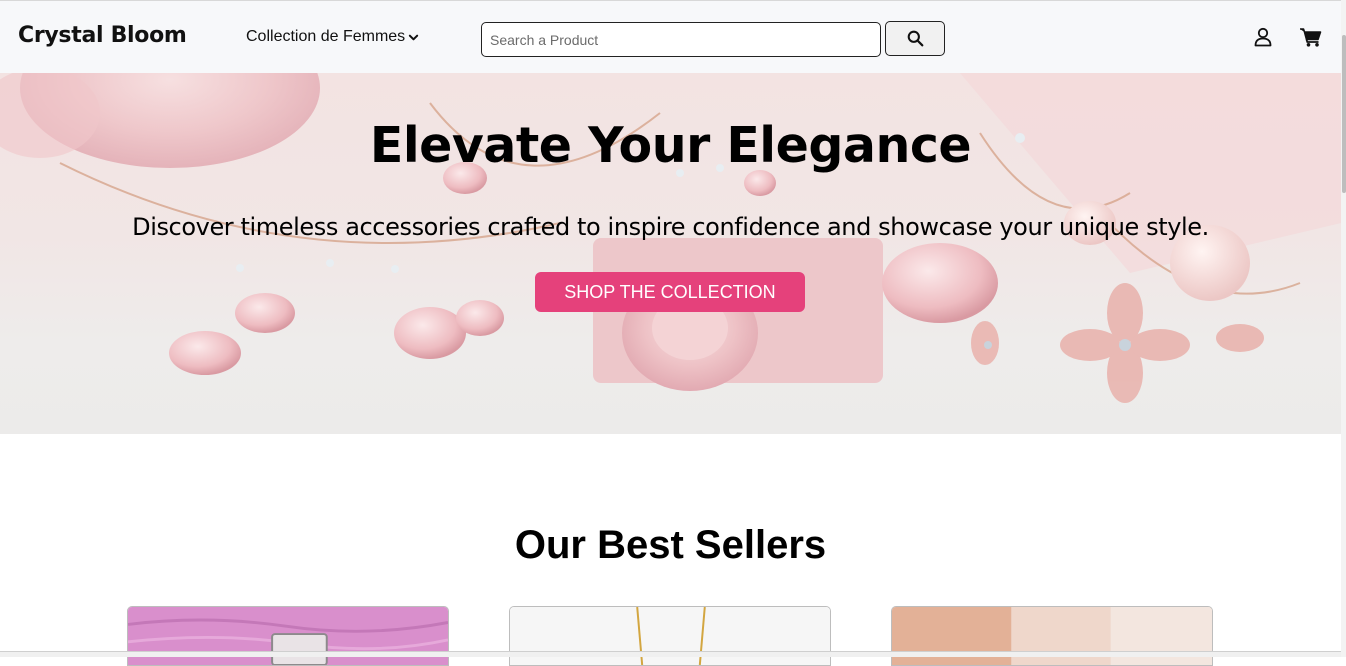  What do you see at coordinates (670, 654) in the screenshot?
I see `bottom-edge` at bounding box center [670, 654].